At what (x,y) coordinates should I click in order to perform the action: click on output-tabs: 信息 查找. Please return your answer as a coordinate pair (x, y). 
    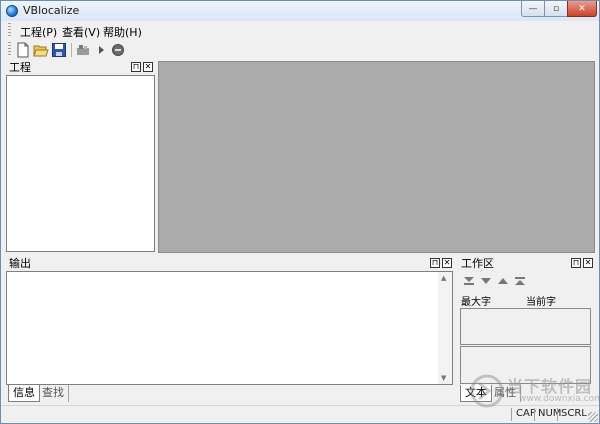
    Looking at the image, I should click on (229, 394).